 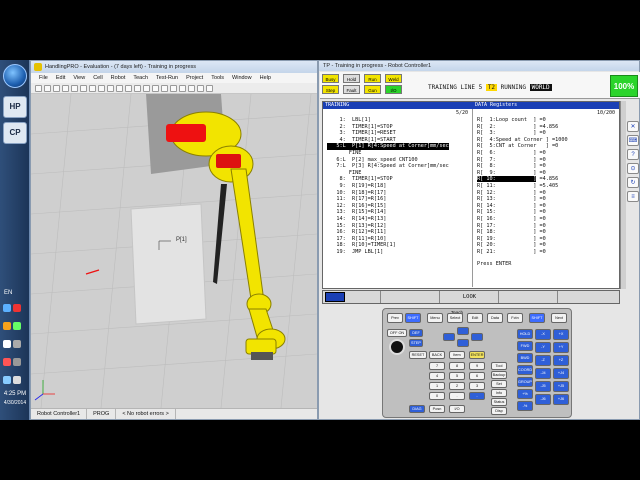 I want to click on f5-key, so click(x=588, y=297).